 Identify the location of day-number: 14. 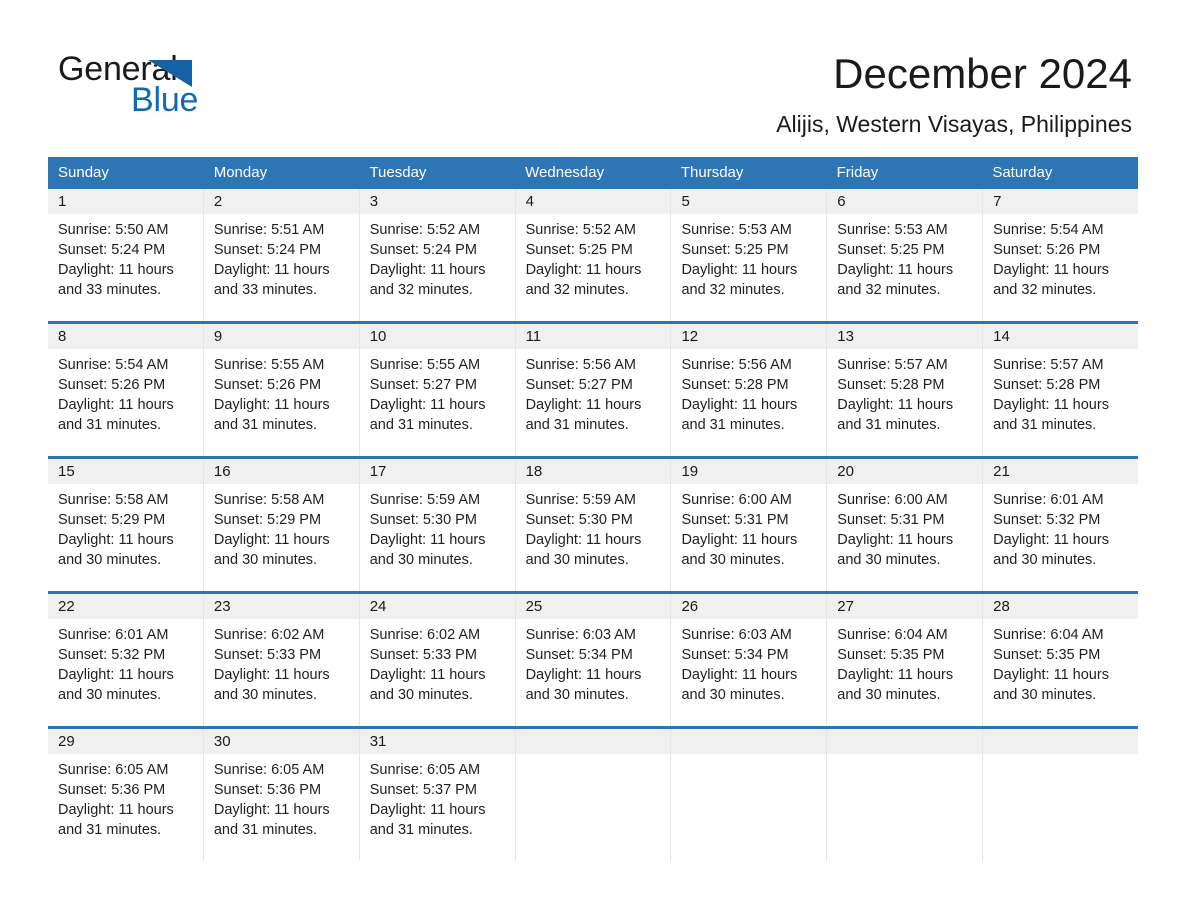
(1061, 336).